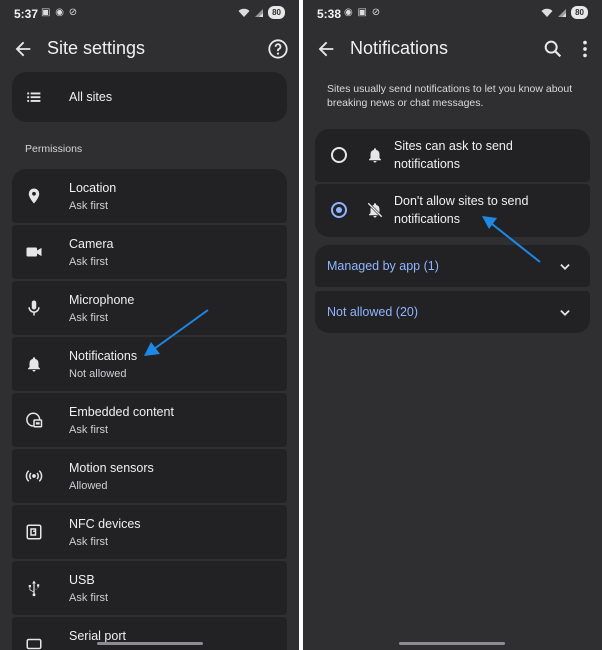 This screenshot has width=602, height=650. Describe the element at coordinates (34, 644) in the screenshot. I see `serial-port-icon` at that location.